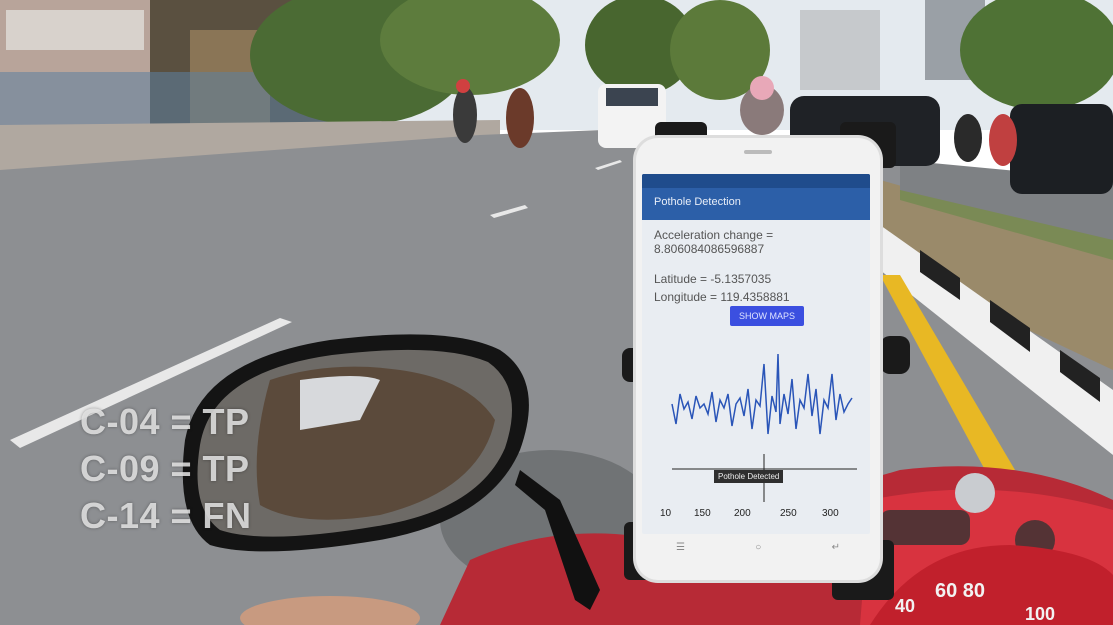 The image size is (1113, 625). What do you see at coordinates (697, 202) in the screenshot?
I see `app-title: Pothole Detection` at bounding box center [697, 202].